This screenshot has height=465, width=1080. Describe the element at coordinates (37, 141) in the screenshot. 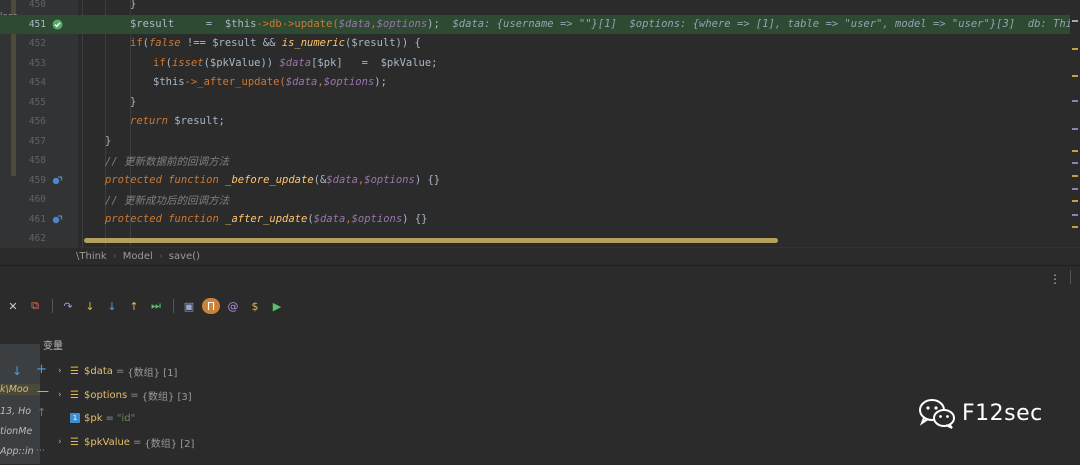

I see `line-number: 457` at that location.